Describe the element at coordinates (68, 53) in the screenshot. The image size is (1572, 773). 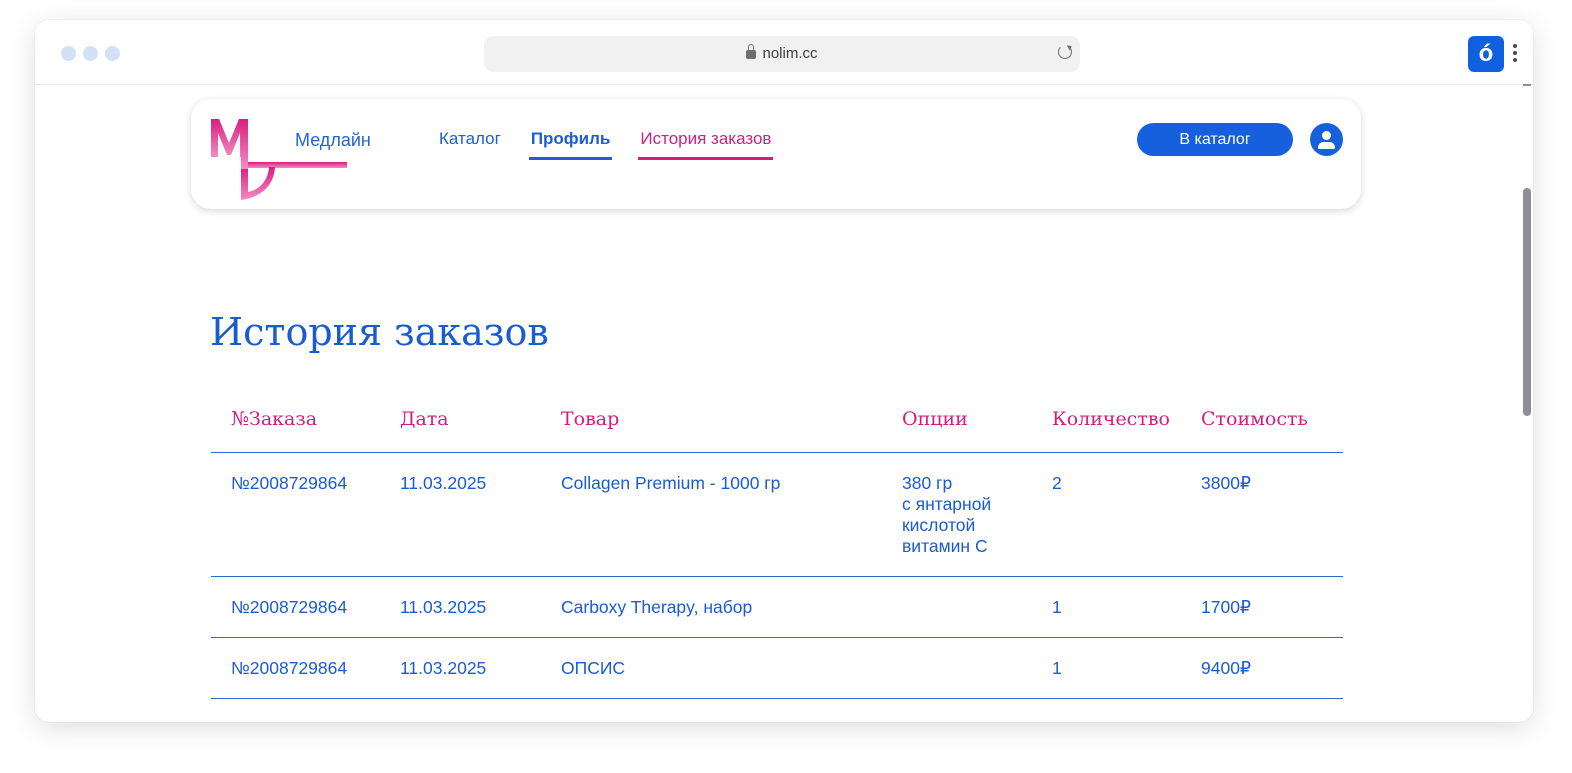
I see `close-window-button` at that location.